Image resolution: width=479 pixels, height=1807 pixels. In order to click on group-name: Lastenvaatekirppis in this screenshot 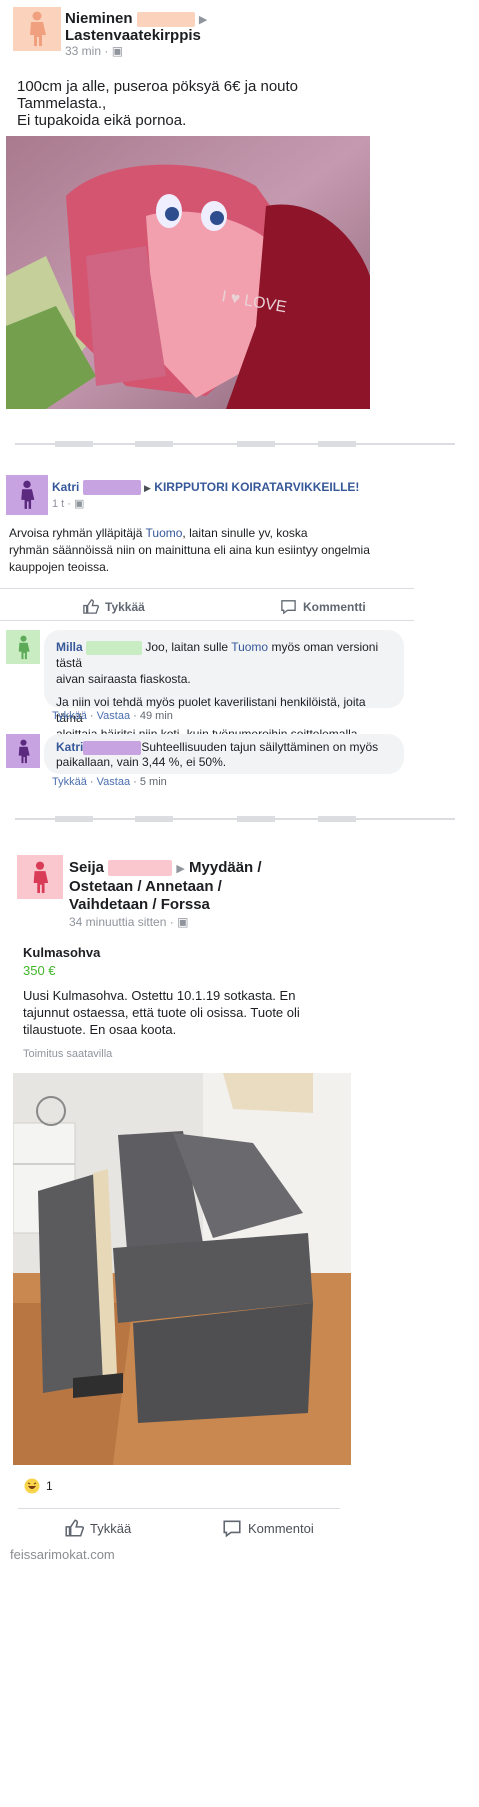, I will do `click(133, 35)`.